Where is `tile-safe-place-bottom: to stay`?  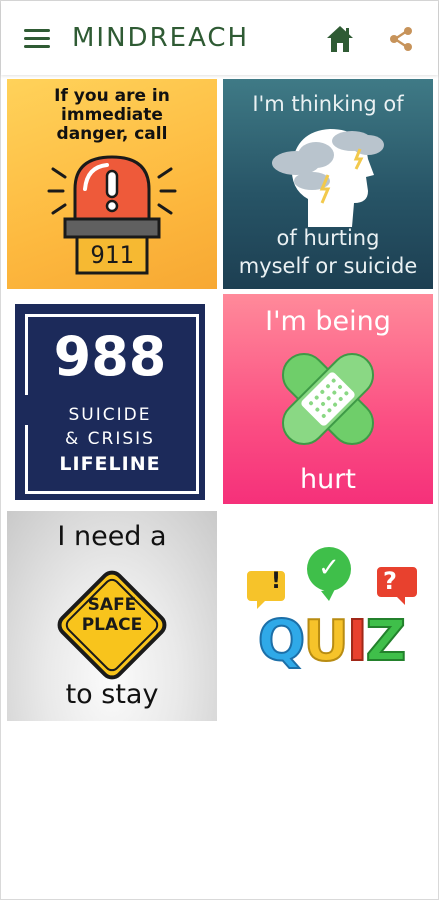
tile-safe-place-bottom: to stay is located at coordinates (112, 694).